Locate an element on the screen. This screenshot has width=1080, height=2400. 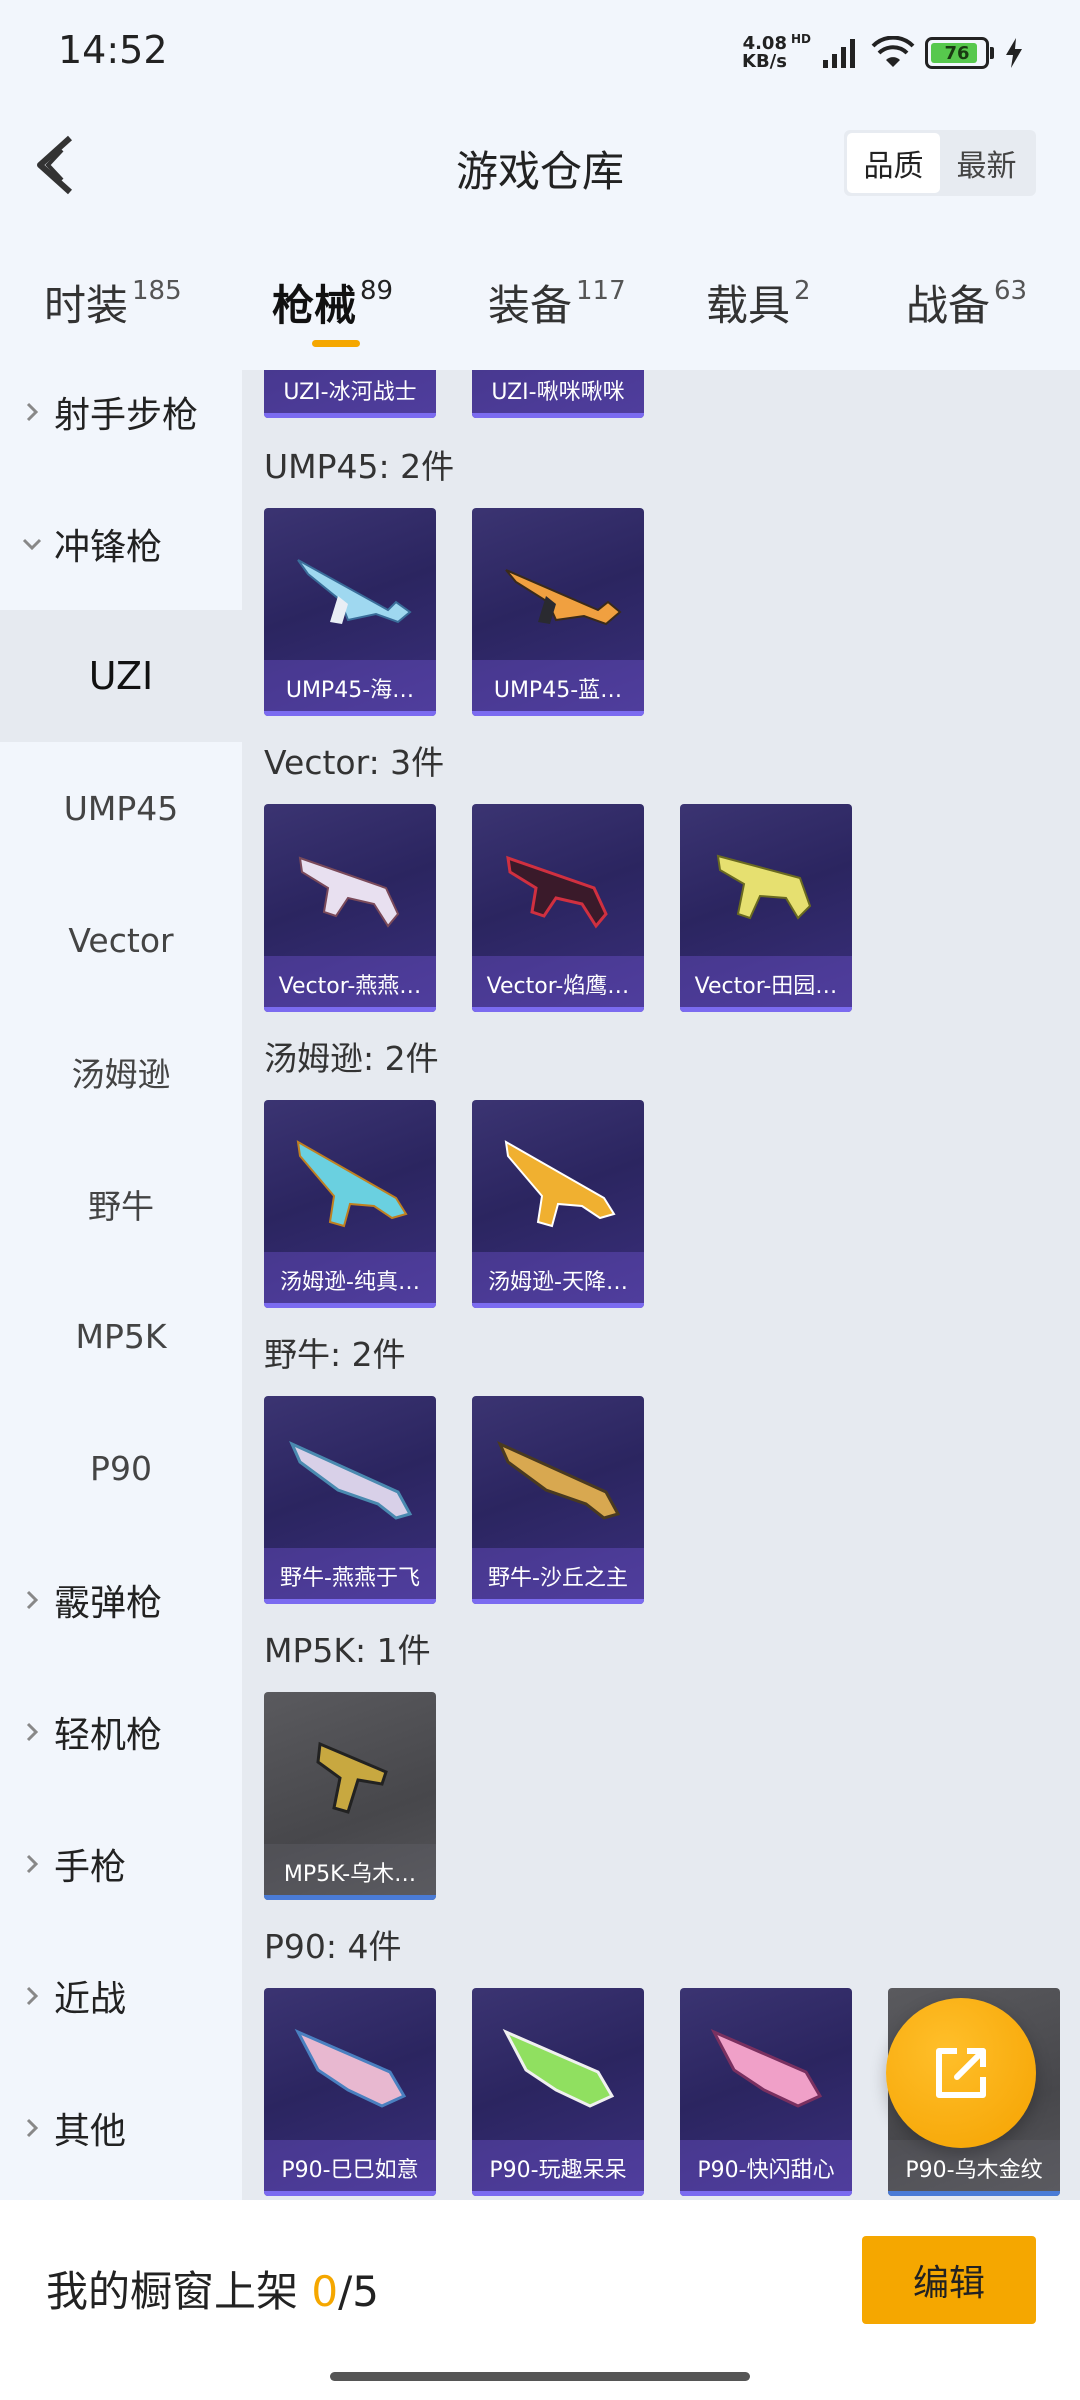
signal-icon is located at coordinates (839, 53).